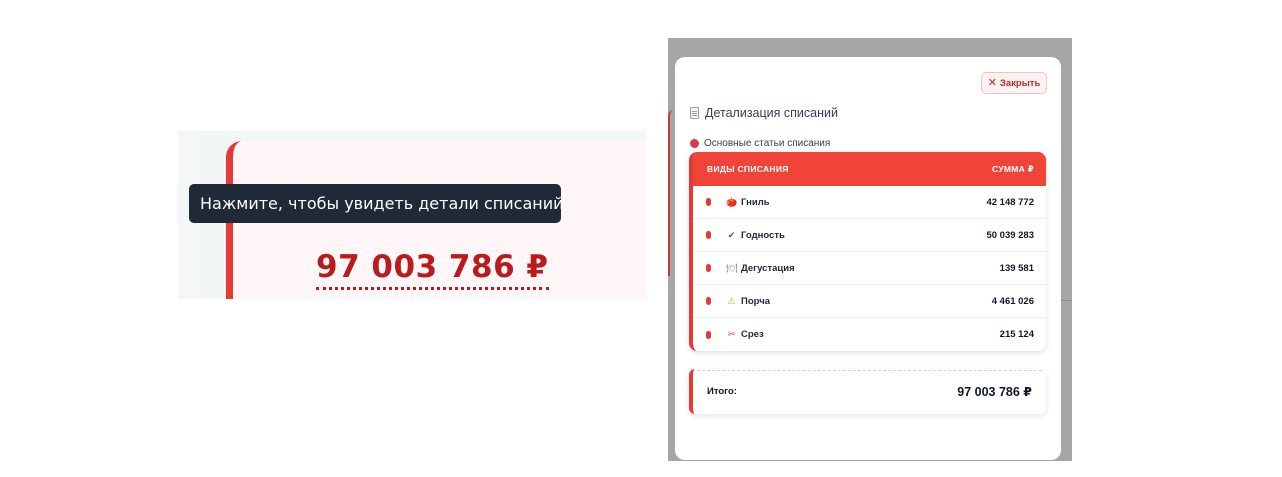 This screenshot has height=477, width=1282. I want to click on checkmark-icon: ✔, so click(731, 234).